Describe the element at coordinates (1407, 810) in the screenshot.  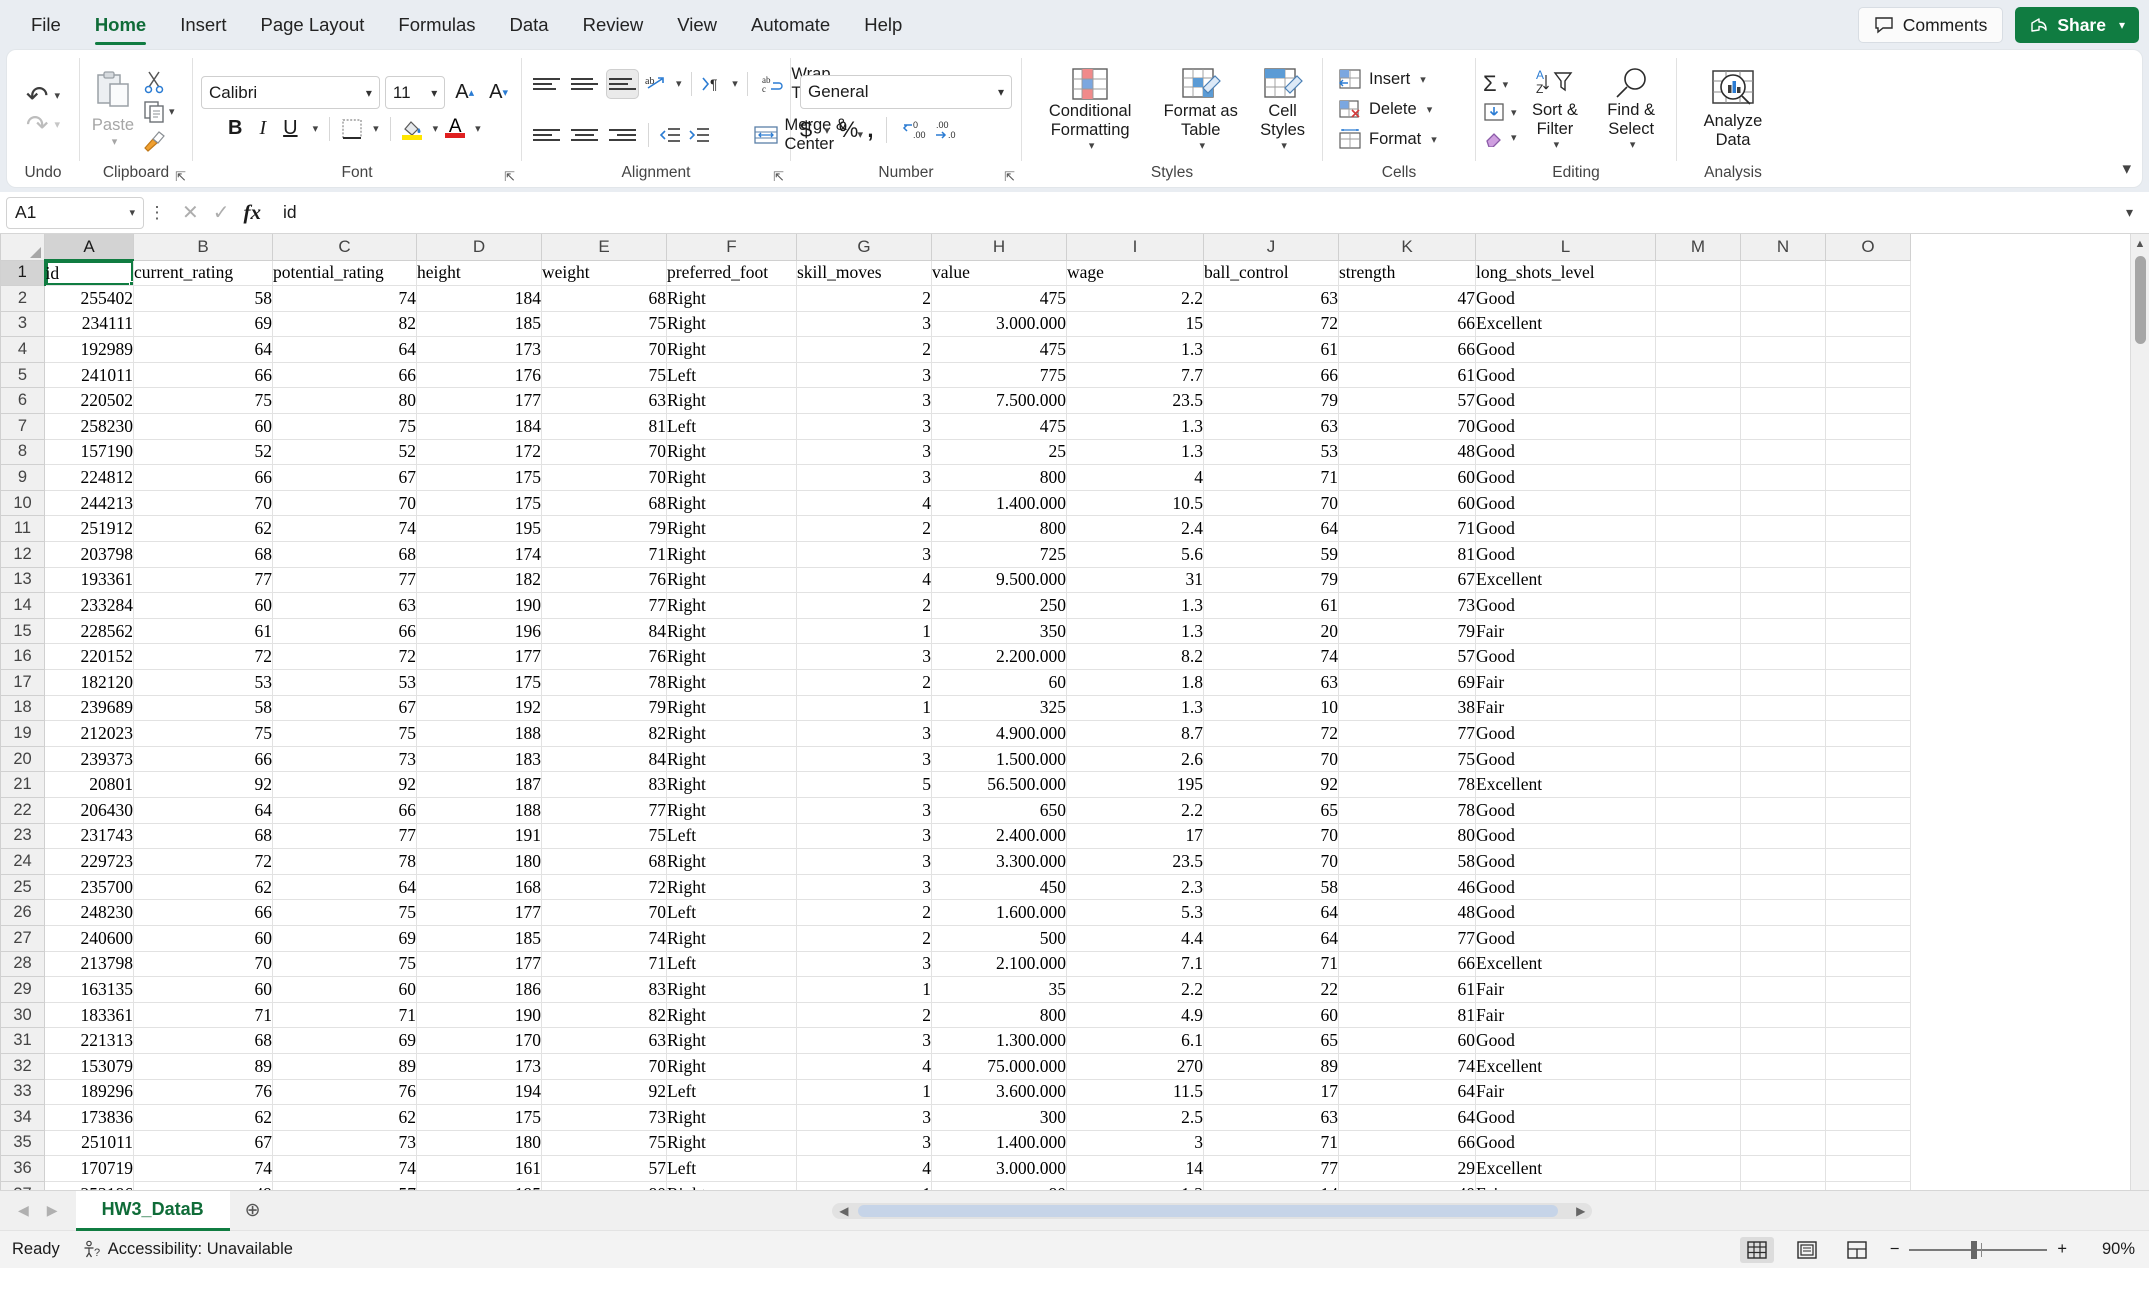
I see `data-cell: 78` at that location.